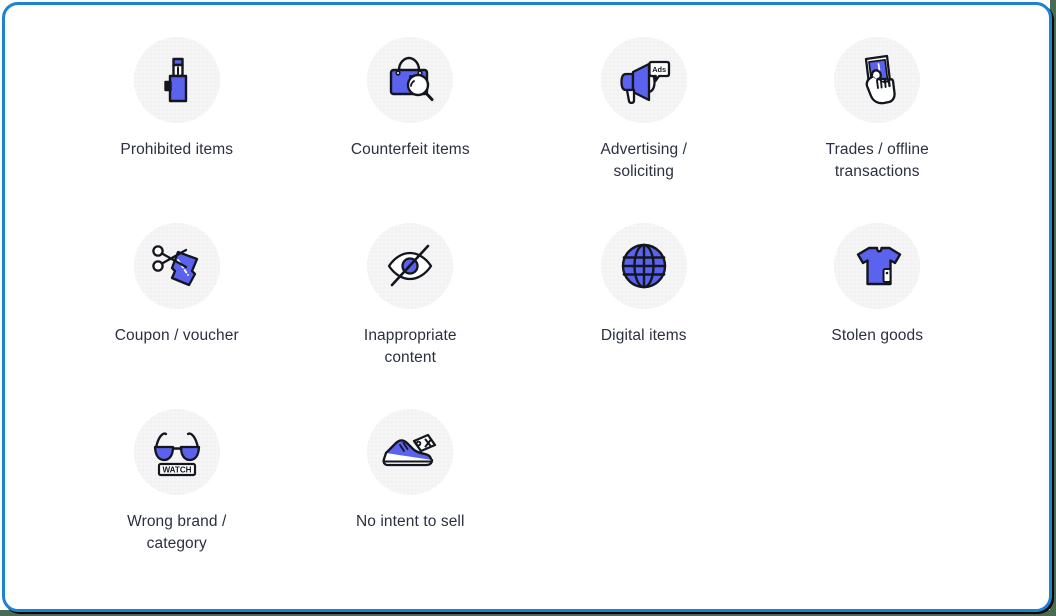  What do you see at coordinates (643, 80) in the screenshot?
I see `megaphone-ads-icon: Ads` at bounding box center [643, 80].